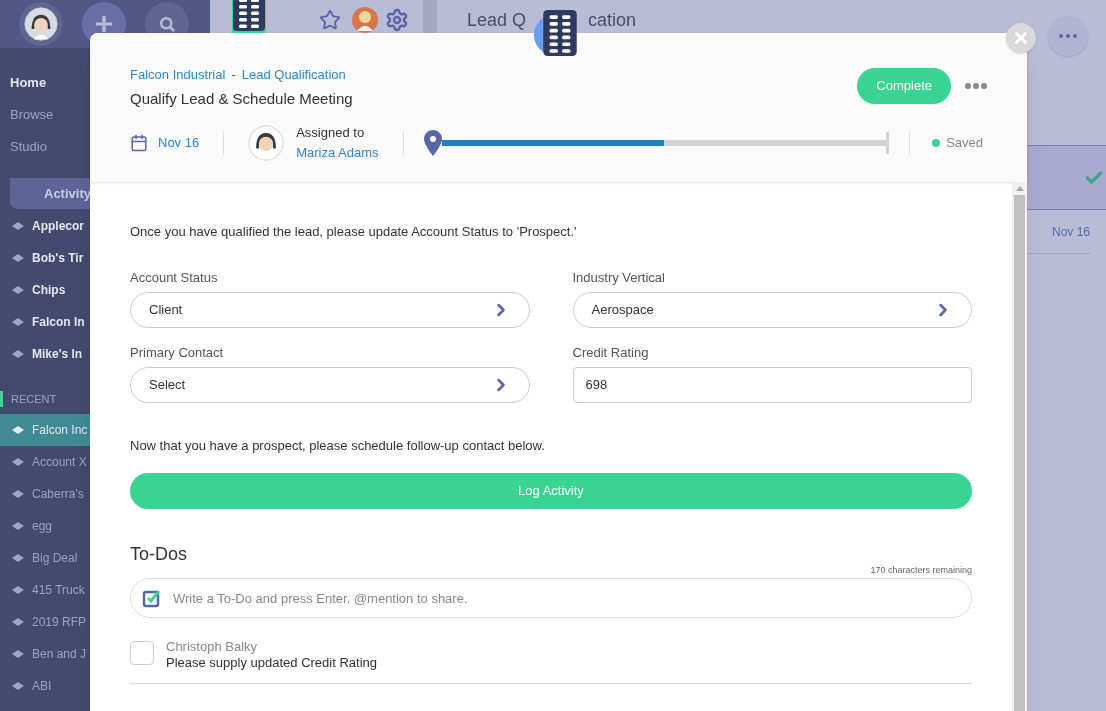 Image resolution: width=1106 pixels, height=711 pixels. Describe the element at coordinates (177, 352) in the screenshot. I see `field-label: Primary Contact` at that location.